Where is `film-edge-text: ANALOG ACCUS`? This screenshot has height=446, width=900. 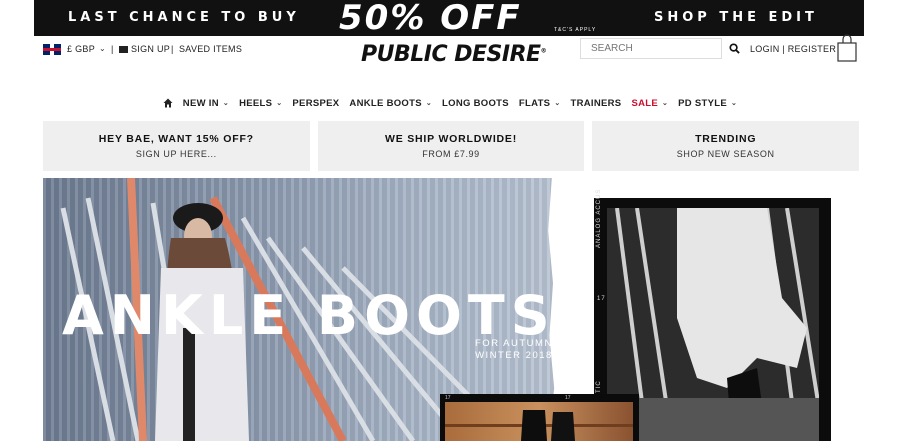 film-edge-text: ANALOG ACCUS is located at coordinates (599, 218).